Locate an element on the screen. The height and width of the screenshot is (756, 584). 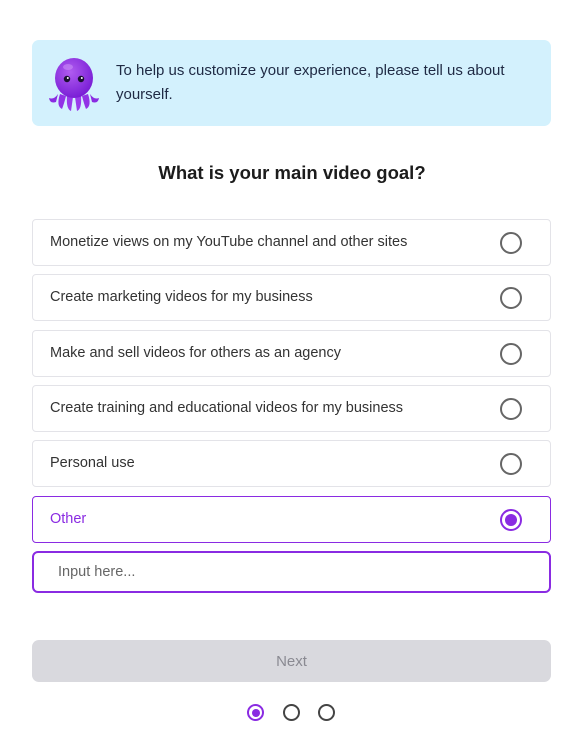
radio-button-selected is located at coordinates (511, 520).